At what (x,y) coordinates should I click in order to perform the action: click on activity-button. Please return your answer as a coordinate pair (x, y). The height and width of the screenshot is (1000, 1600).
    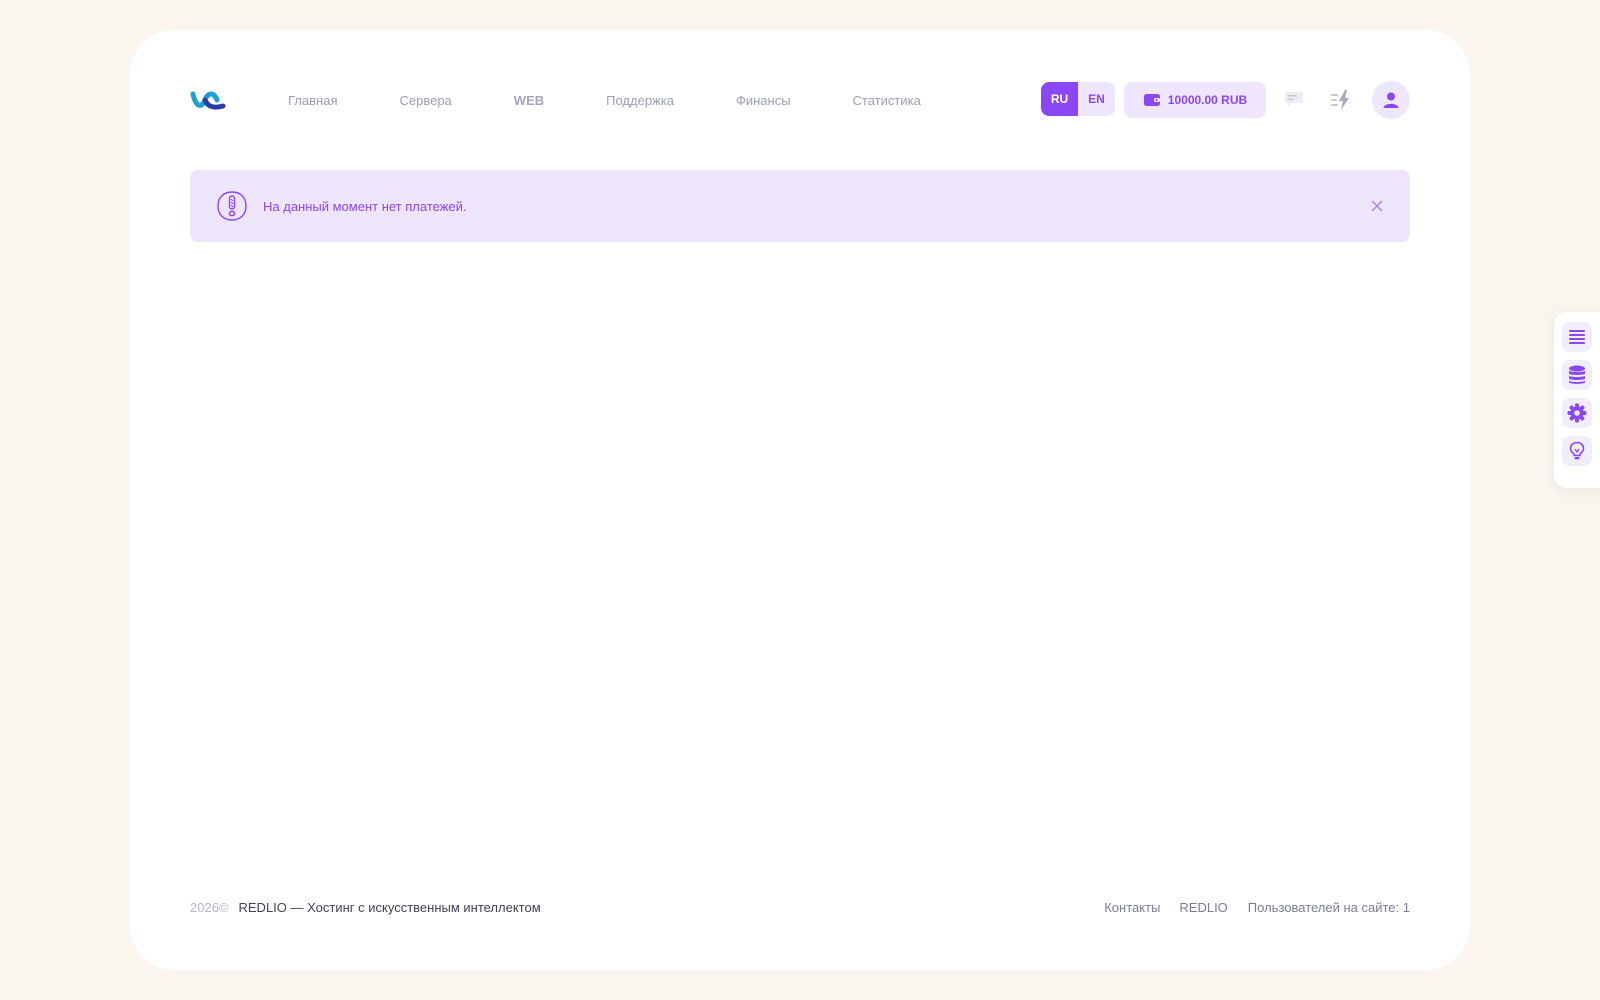
    Looking at the image, I should click on (1342, 100).